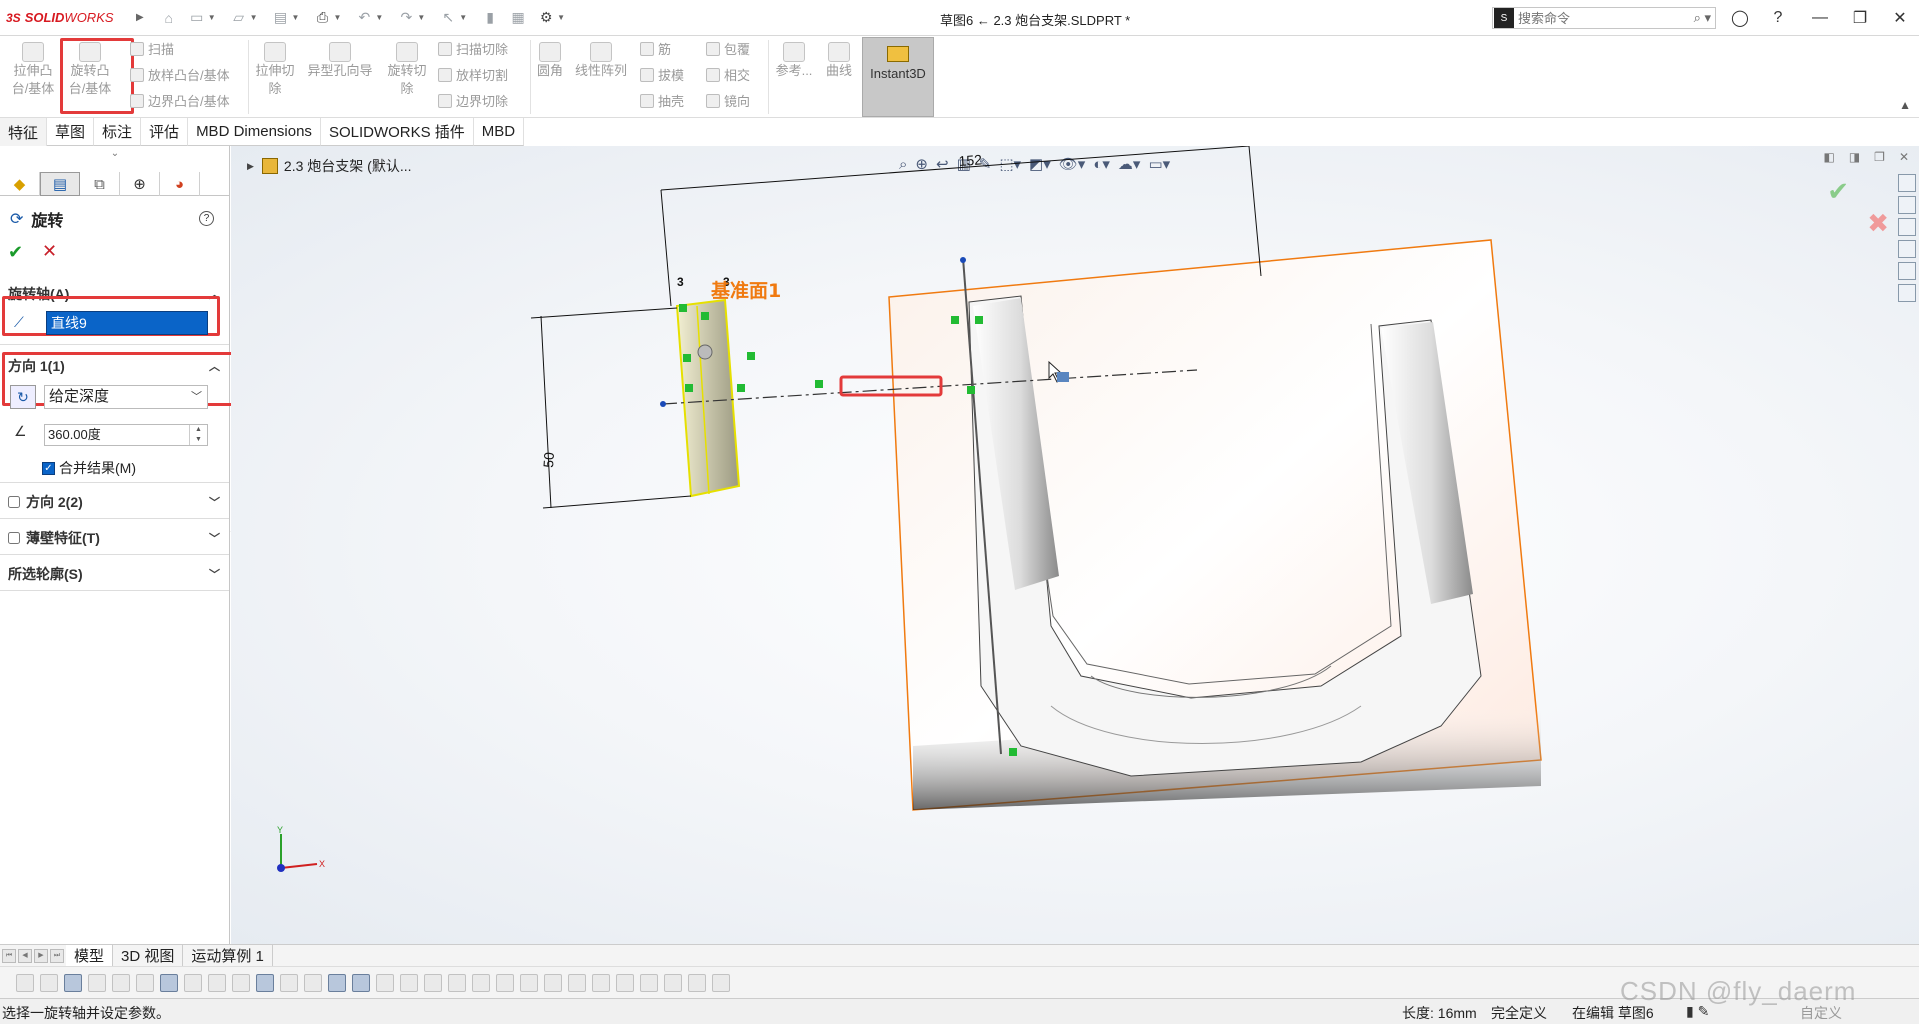  Describe the element at coordinates (1702, 18) in the screenshot. I see `search-icon: ⌕ ▾` at that location.